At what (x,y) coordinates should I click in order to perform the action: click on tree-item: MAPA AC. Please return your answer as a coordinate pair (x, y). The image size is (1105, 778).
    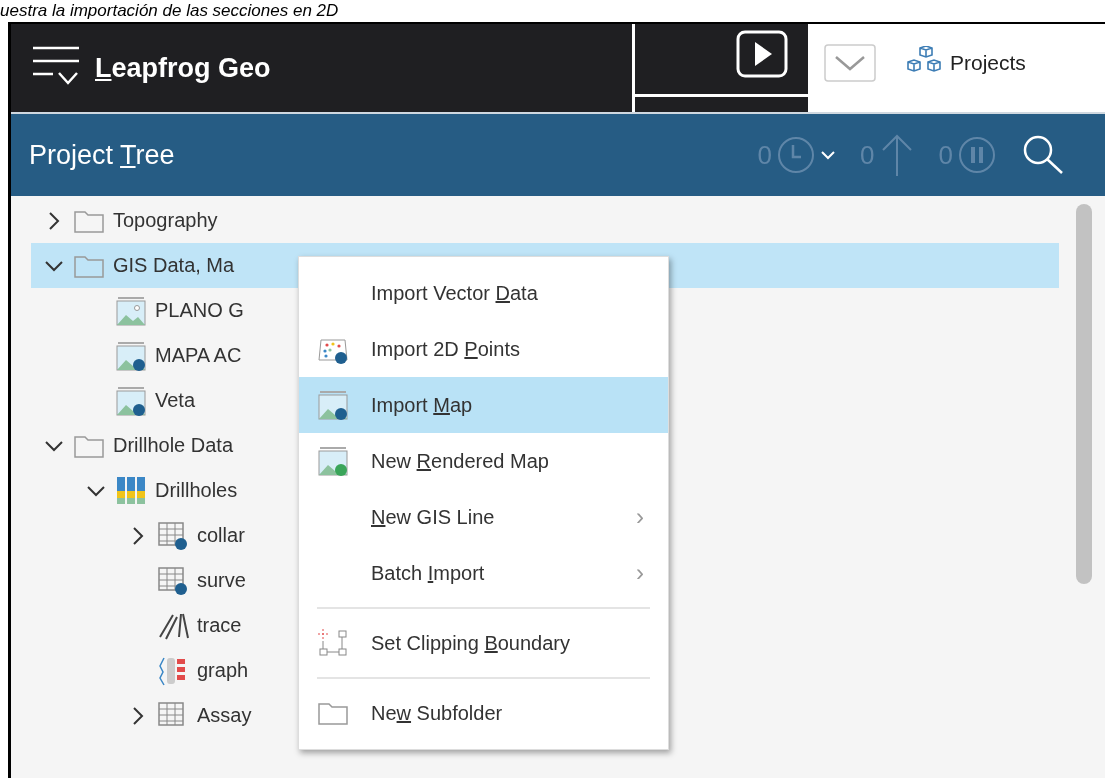
    Looking at the image, I should click on (163, 355).